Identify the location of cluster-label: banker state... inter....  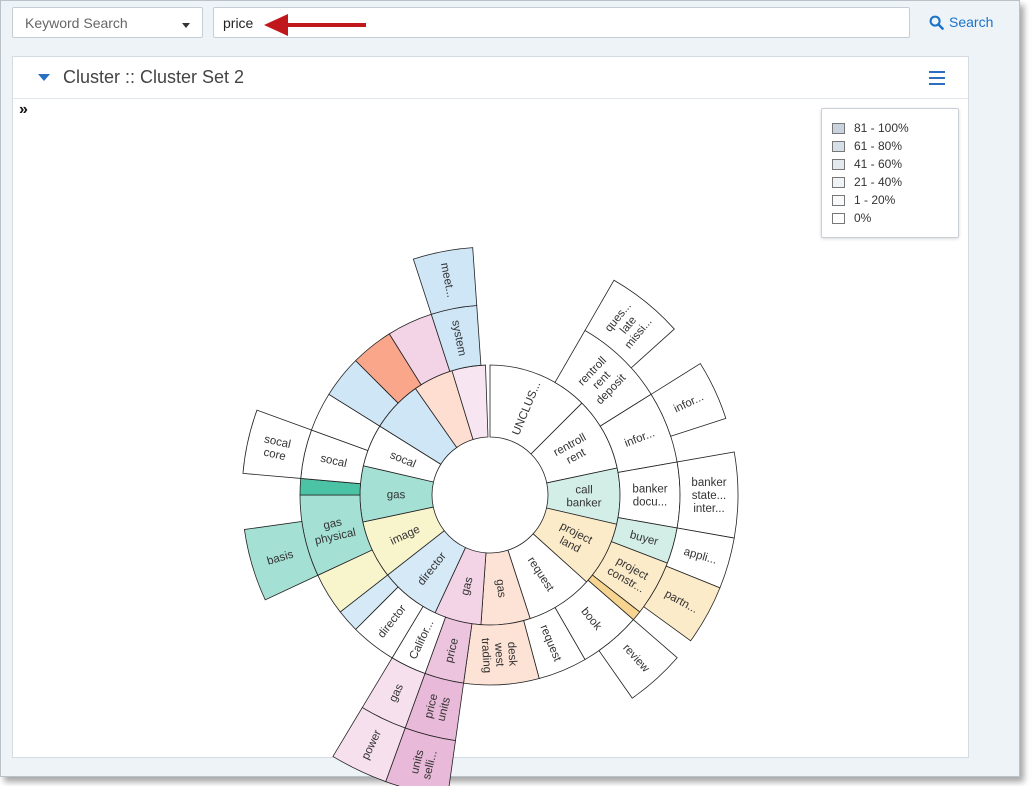
(708, 496).